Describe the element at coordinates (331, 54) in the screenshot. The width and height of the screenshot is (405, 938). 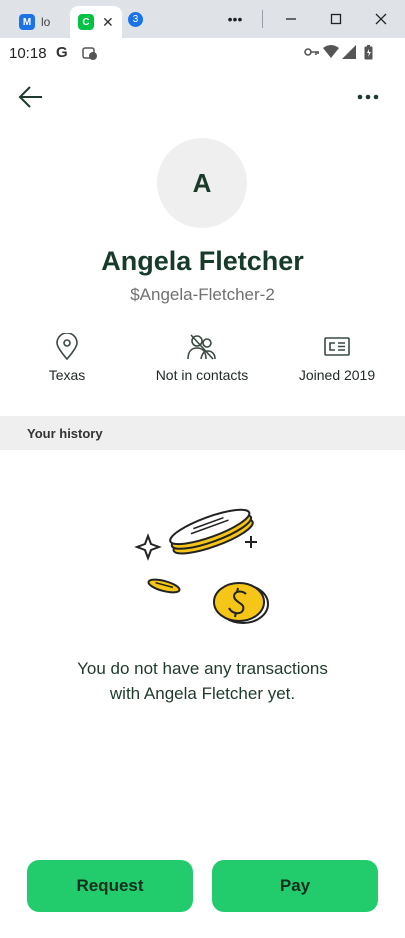
I see `wifi-icon` at that location.